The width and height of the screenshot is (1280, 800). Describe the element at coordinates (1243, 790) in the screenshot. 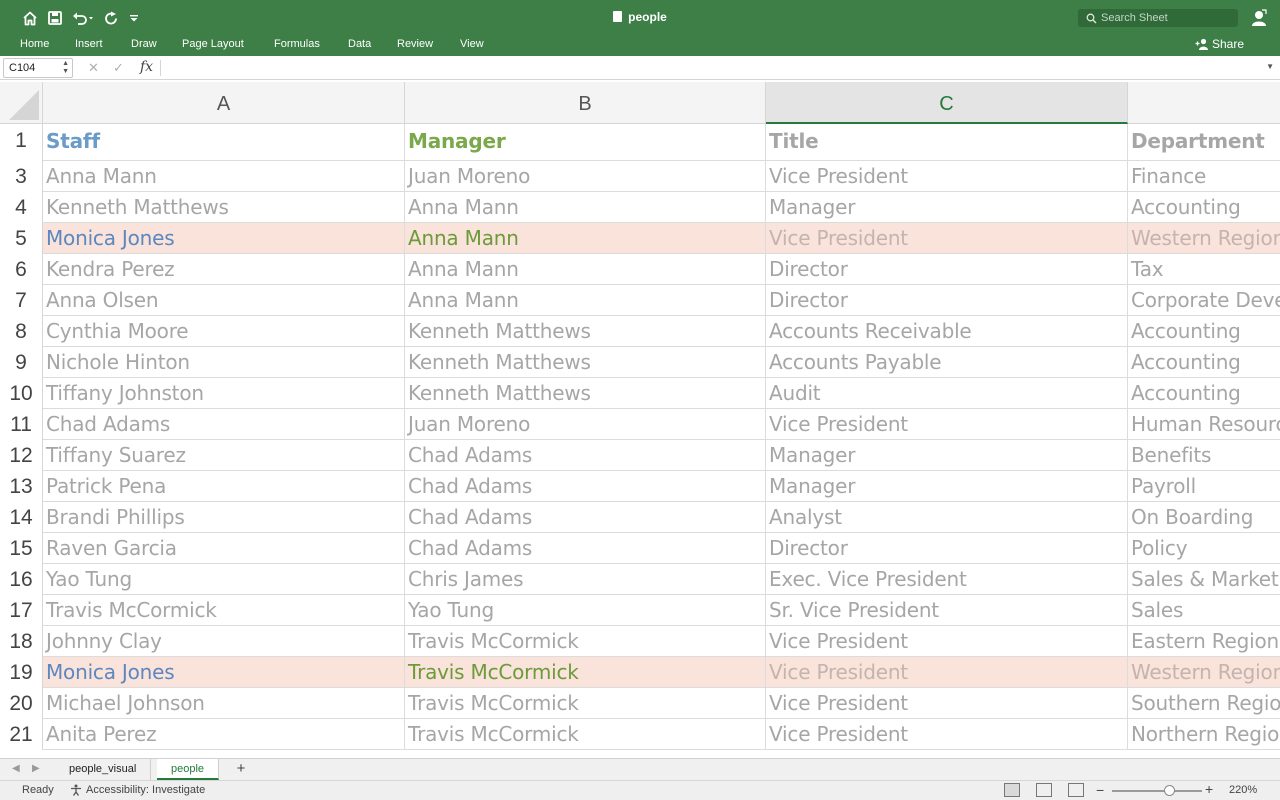

I see `zoom-level: 220%` at that location.